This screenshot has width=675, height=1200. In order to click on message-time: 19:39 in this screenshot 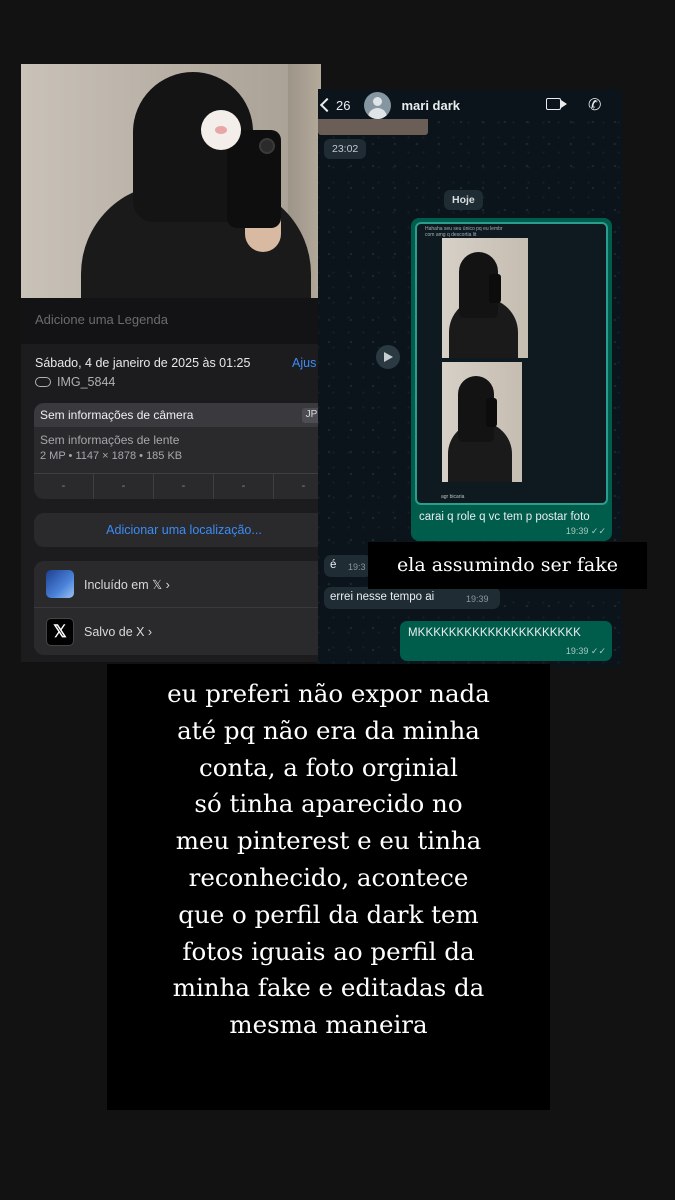, I will do `click(477, 599)`.